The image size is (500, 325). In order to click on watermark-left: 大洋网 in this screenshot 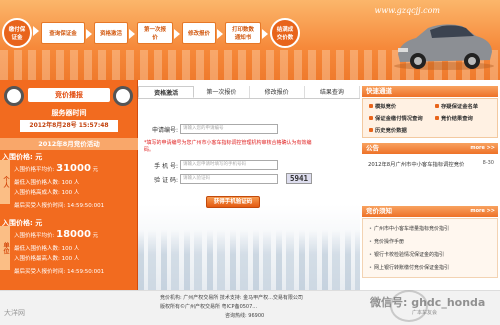, I will do `click(14, 313)`.